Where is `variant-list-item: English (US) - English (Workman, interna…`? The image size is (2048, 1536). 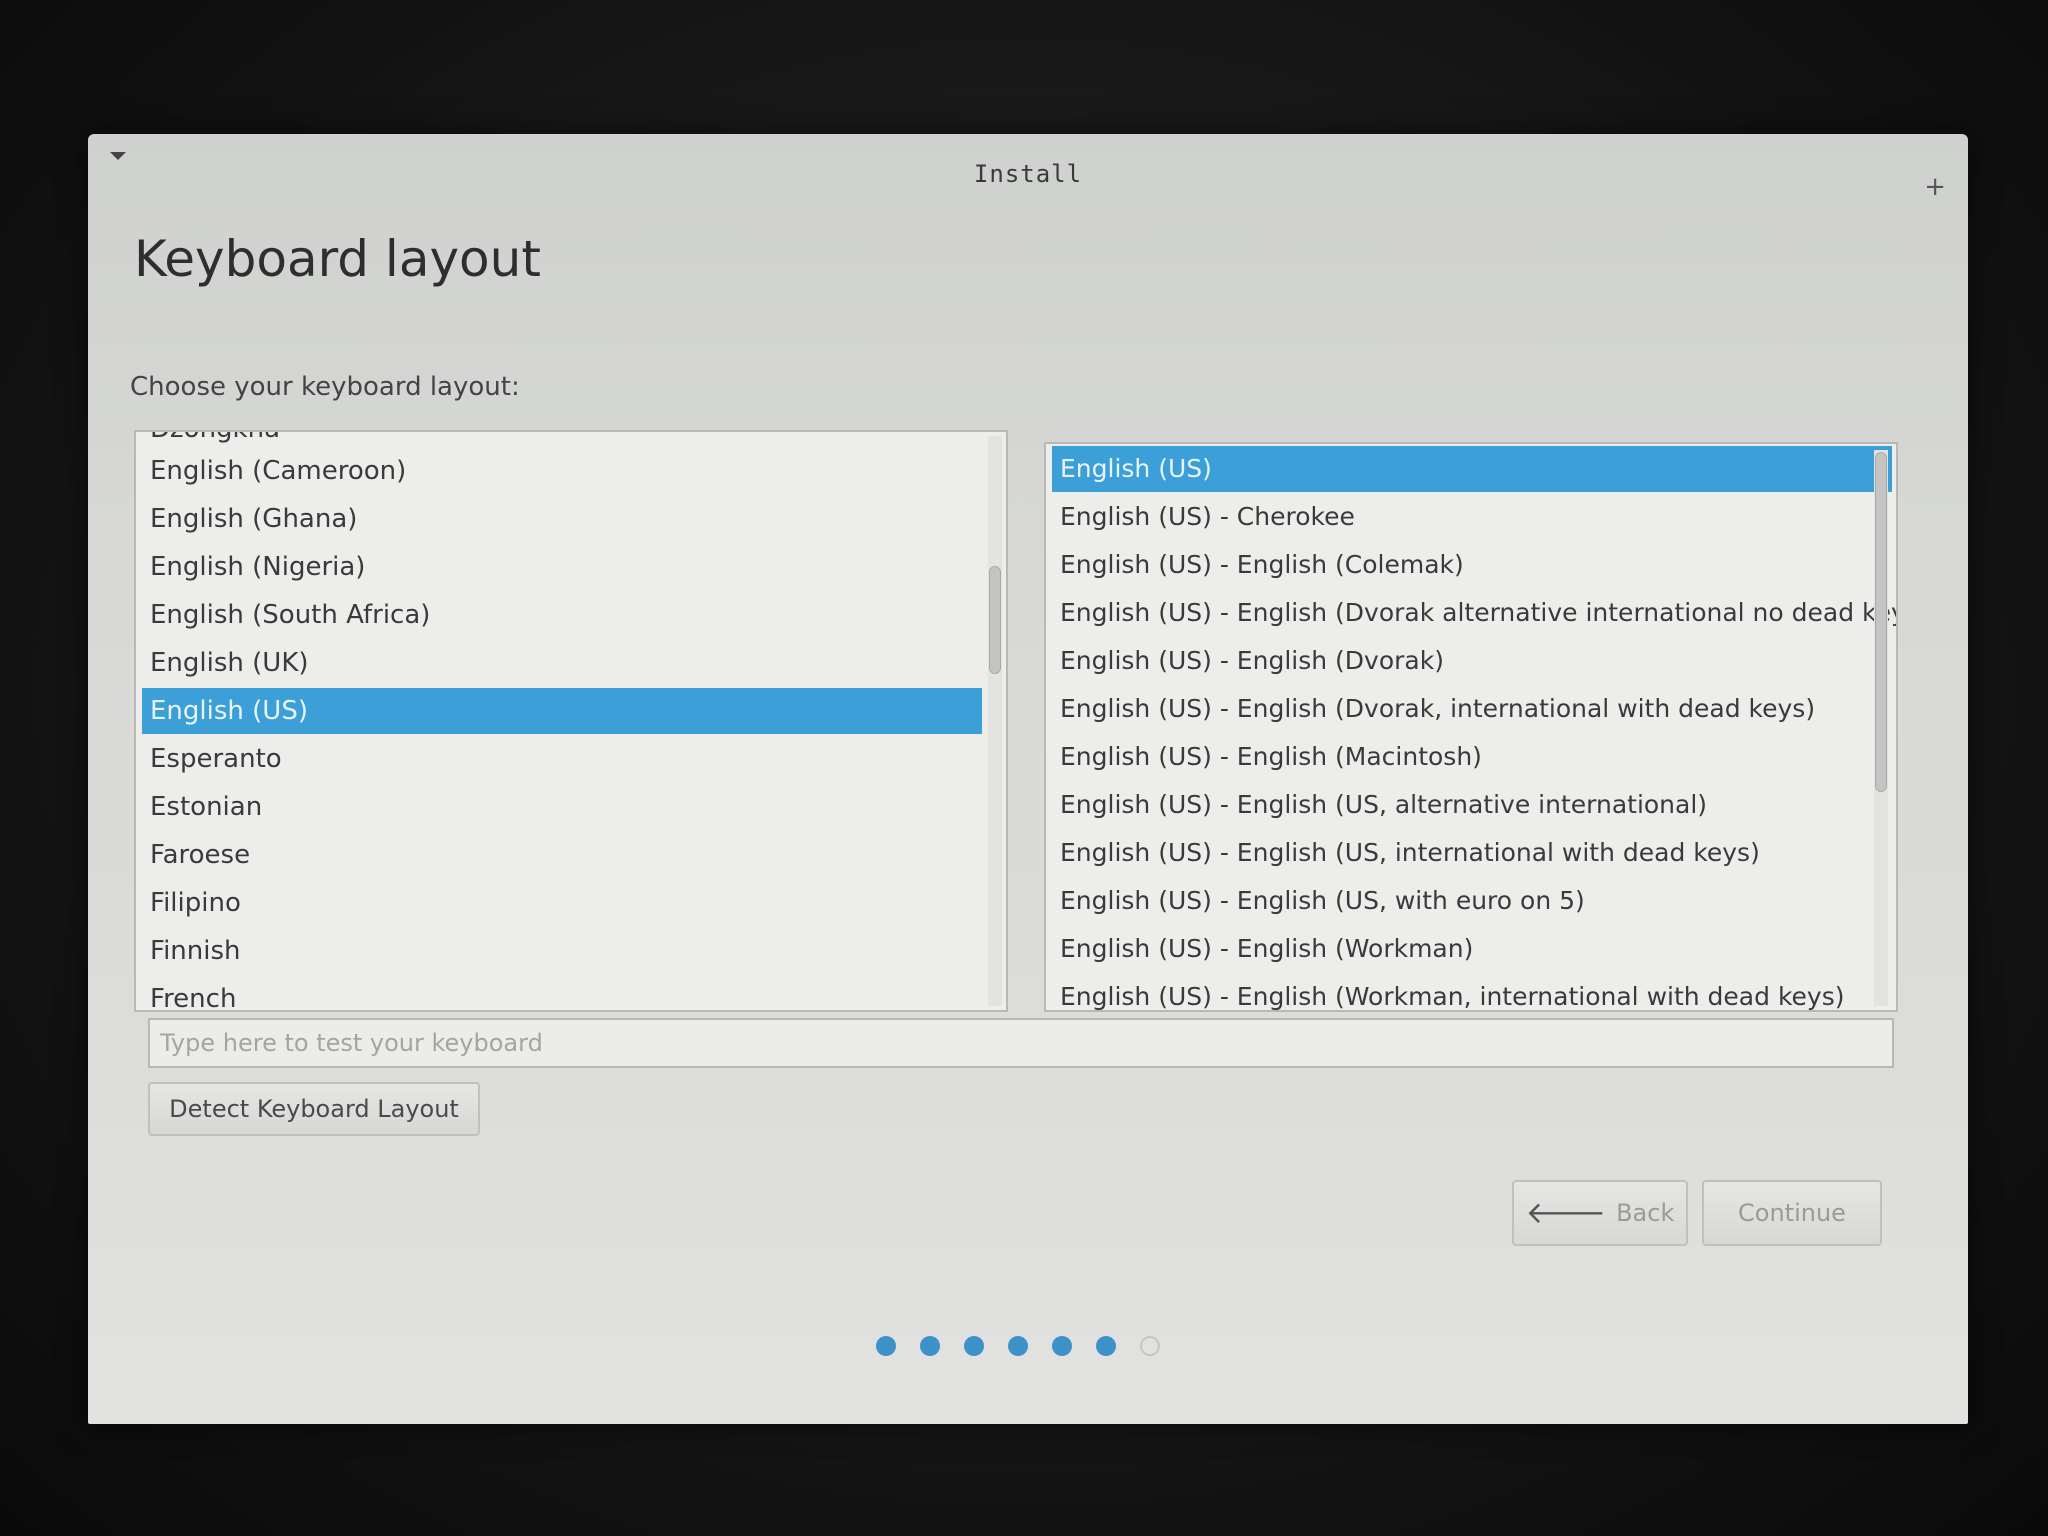
variant-list-item: English (US) - English (Workman, interna… is located at coordinates (1472, 992).